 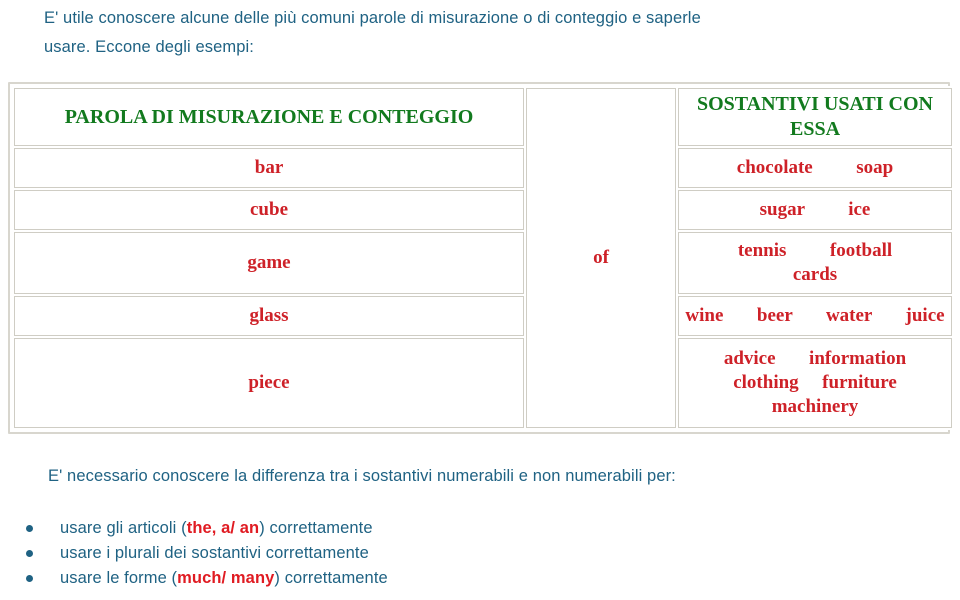 What do you see at coordinates (815, 168) in the screenshot?
I see `nouns-for-bar: chocolate soap` at bounding box center [815, 168].